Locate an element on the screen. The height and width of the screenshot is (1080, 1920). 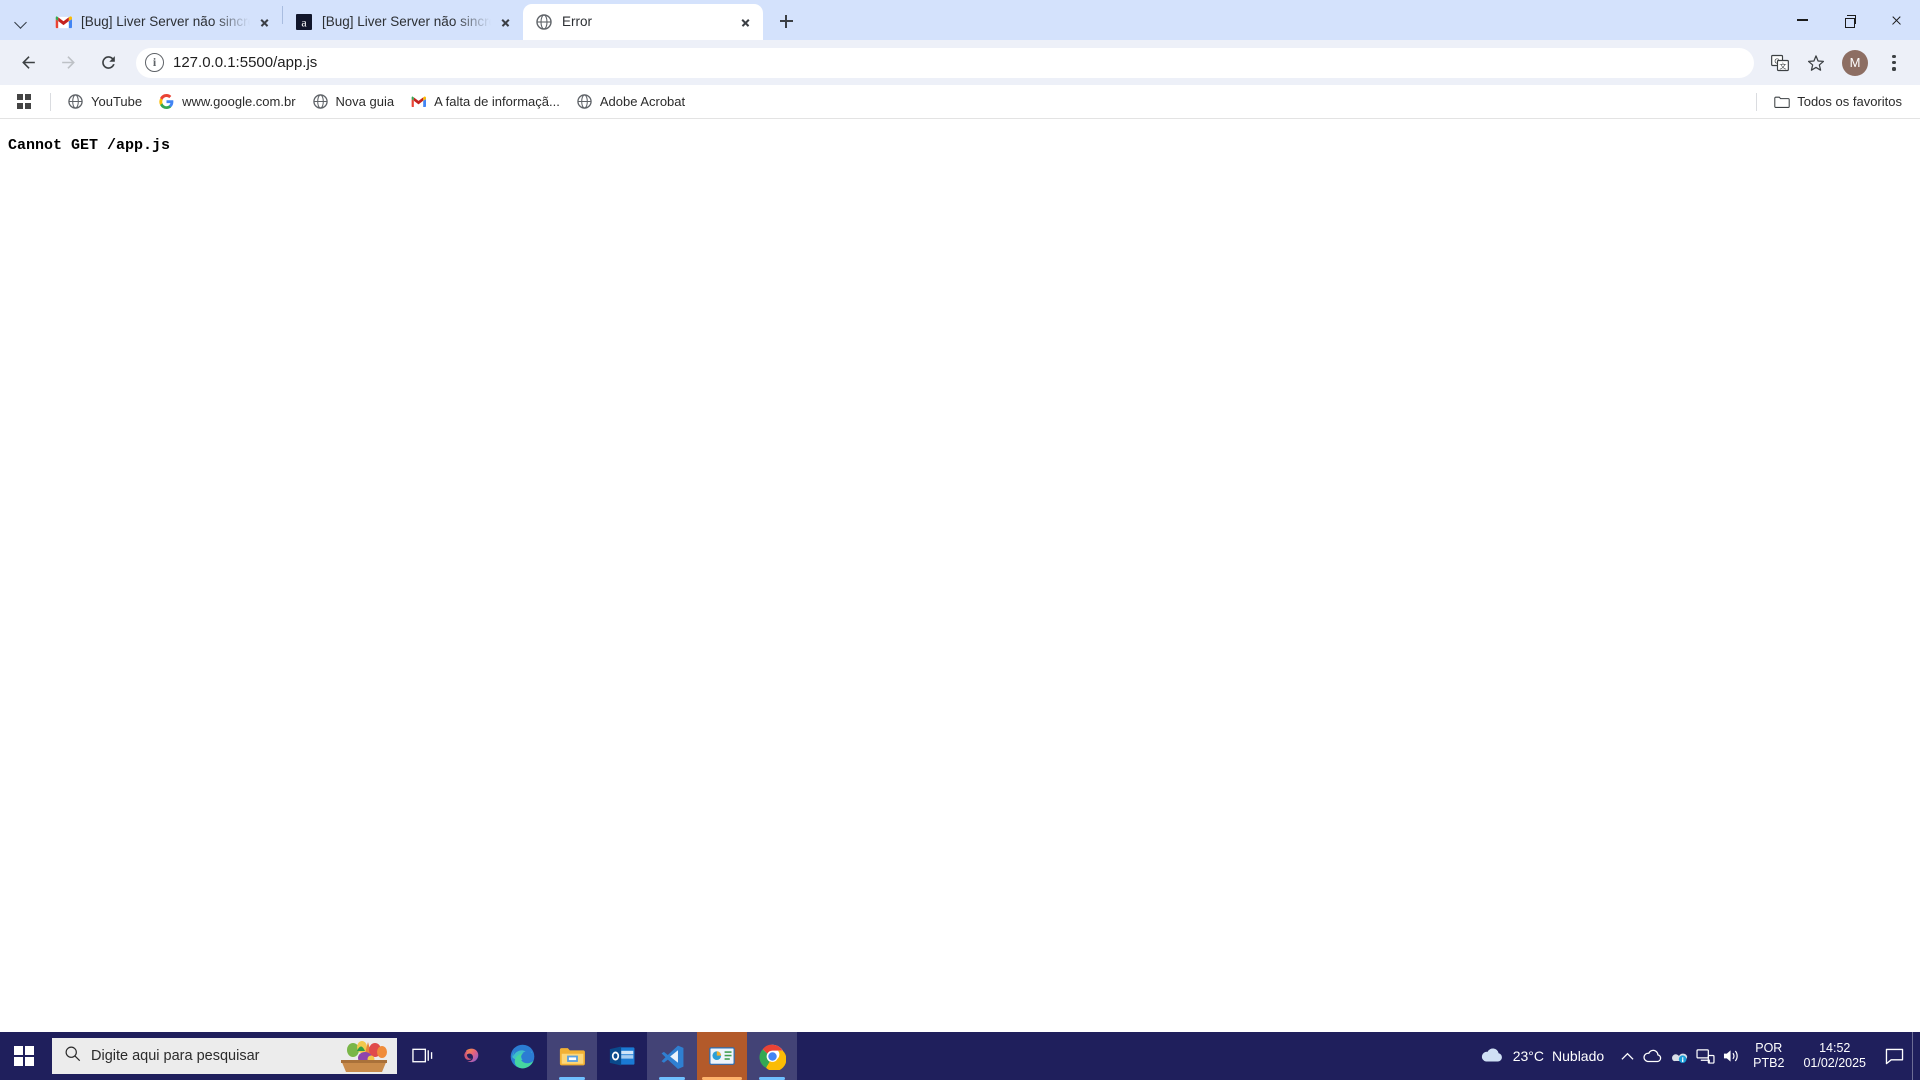
window-minimize-button is located at coordinates (1802, 20).